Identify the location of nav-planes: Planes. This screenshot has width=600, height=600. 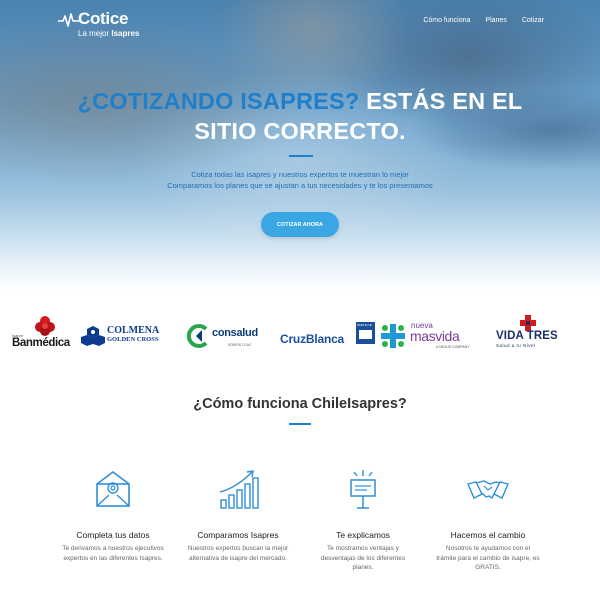
(495, 20).